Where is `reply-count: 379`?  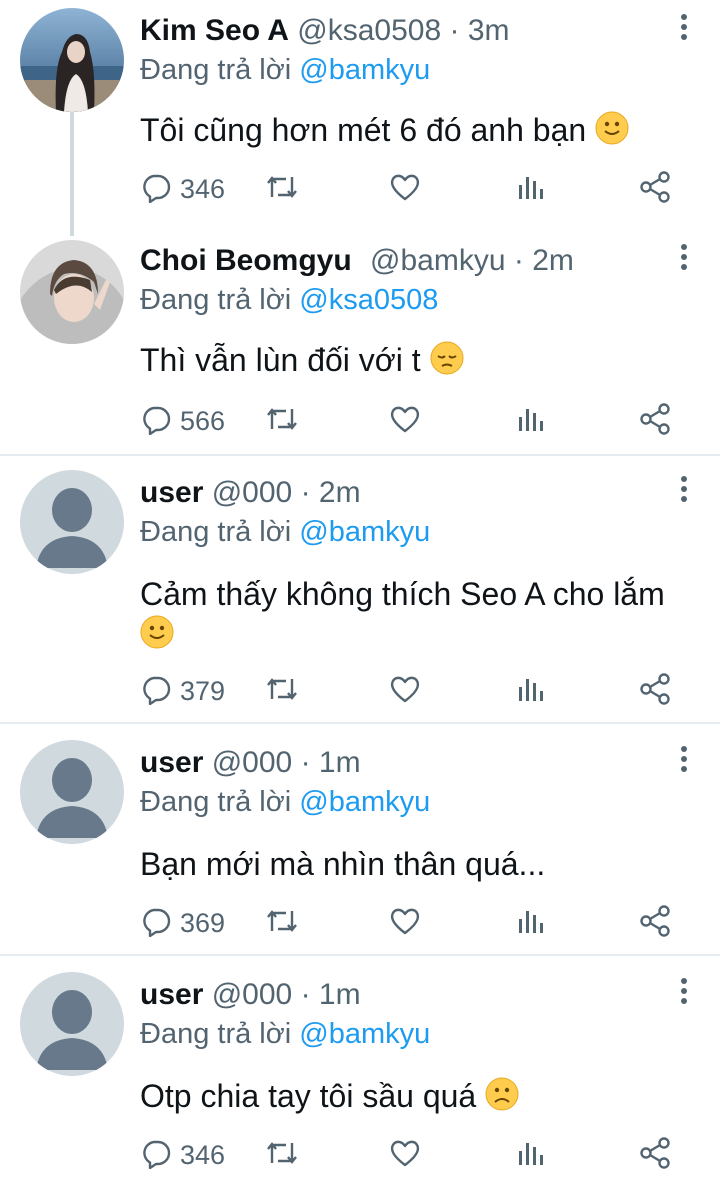 reply-count: 379 is located at coordinates (203, 690).